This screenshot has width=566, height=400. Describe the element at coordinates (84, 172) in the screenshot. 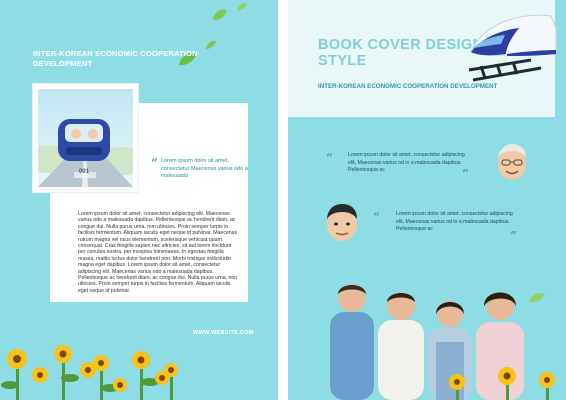

I see `plate-label: 001` at that location.